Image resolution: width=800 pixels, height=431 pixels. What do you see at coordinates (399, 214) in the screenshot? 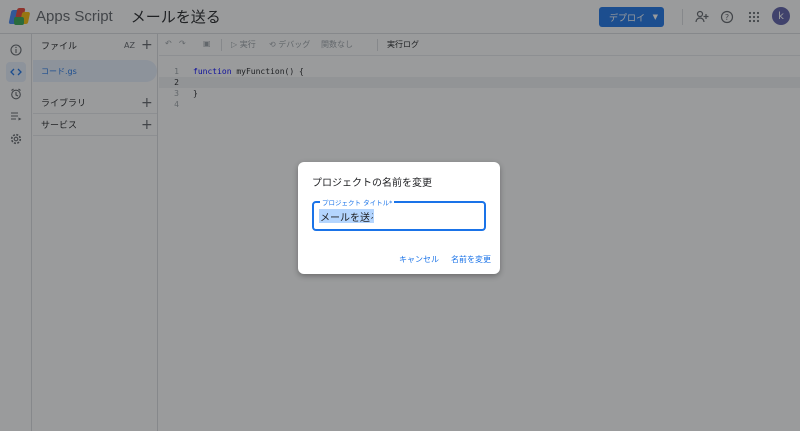
I see `project-title-field: プロジェクト タイトル*` at bounding box center [399, 214].